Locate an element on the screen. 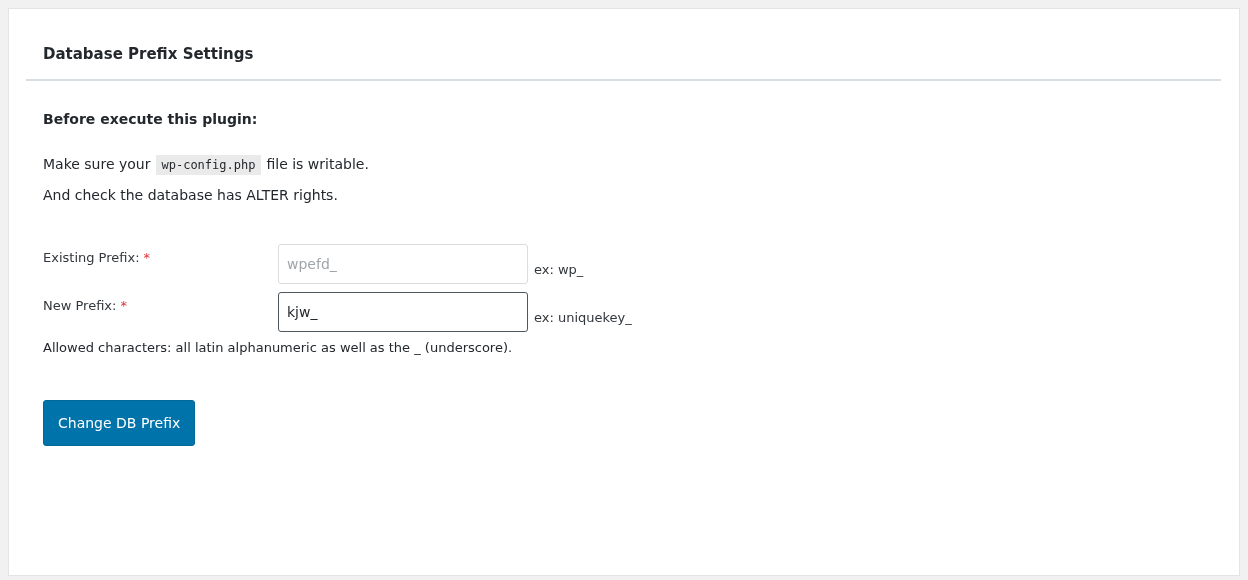 The height and width of the screenshot is (580, 1248). allowed-text: Allowed characters: all latin alphanumeric as well as the _ (underscore). is located at coordinates (278, 347).